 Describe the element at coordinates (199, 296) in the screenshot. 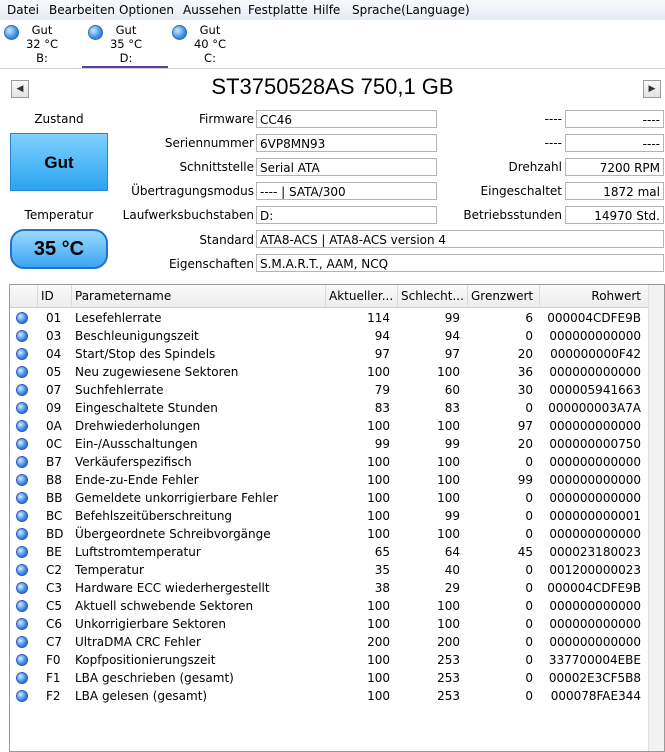

I see `col-name-header: Parametername` at that location.